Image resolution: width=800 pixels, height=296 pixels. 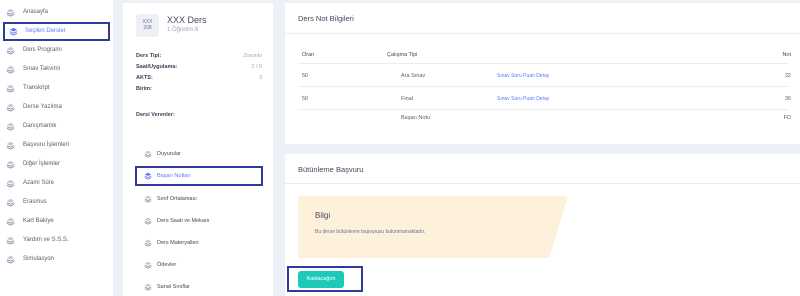 I want to click on sidebar-item-label: Transkript, so click(x=36, y=88).